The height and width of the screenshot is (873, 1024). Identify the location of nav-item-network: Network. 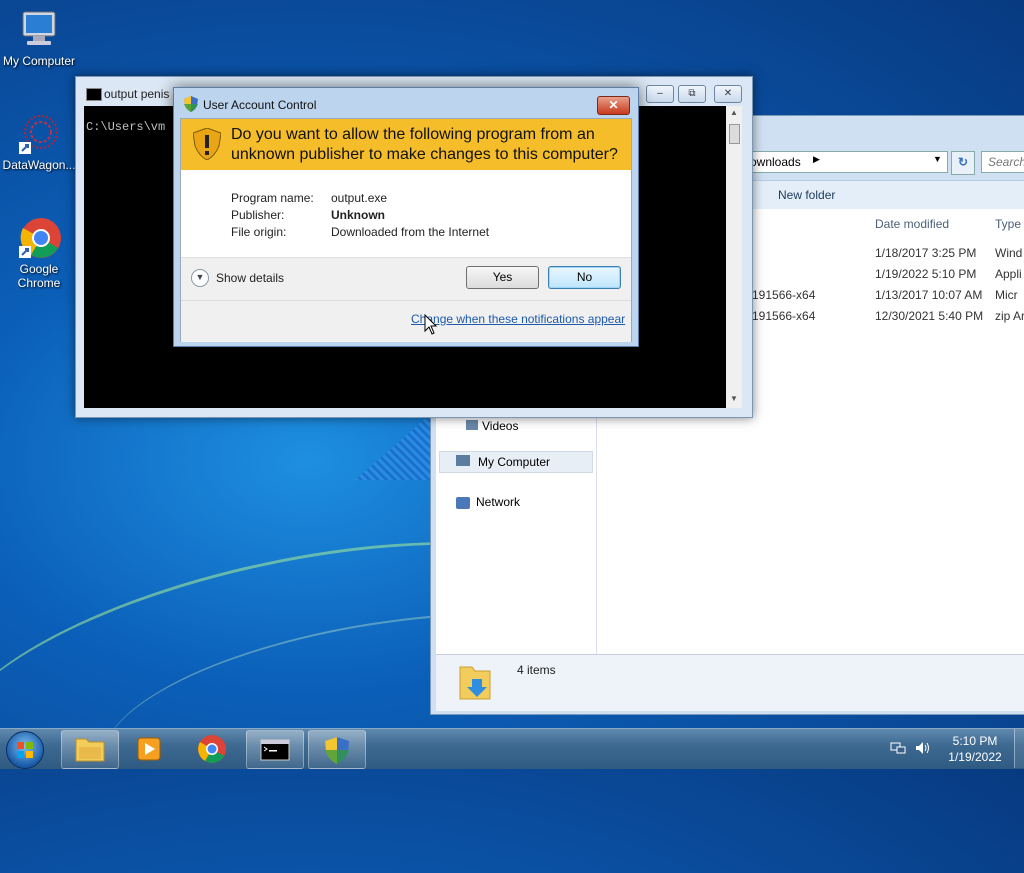
(488, 502).